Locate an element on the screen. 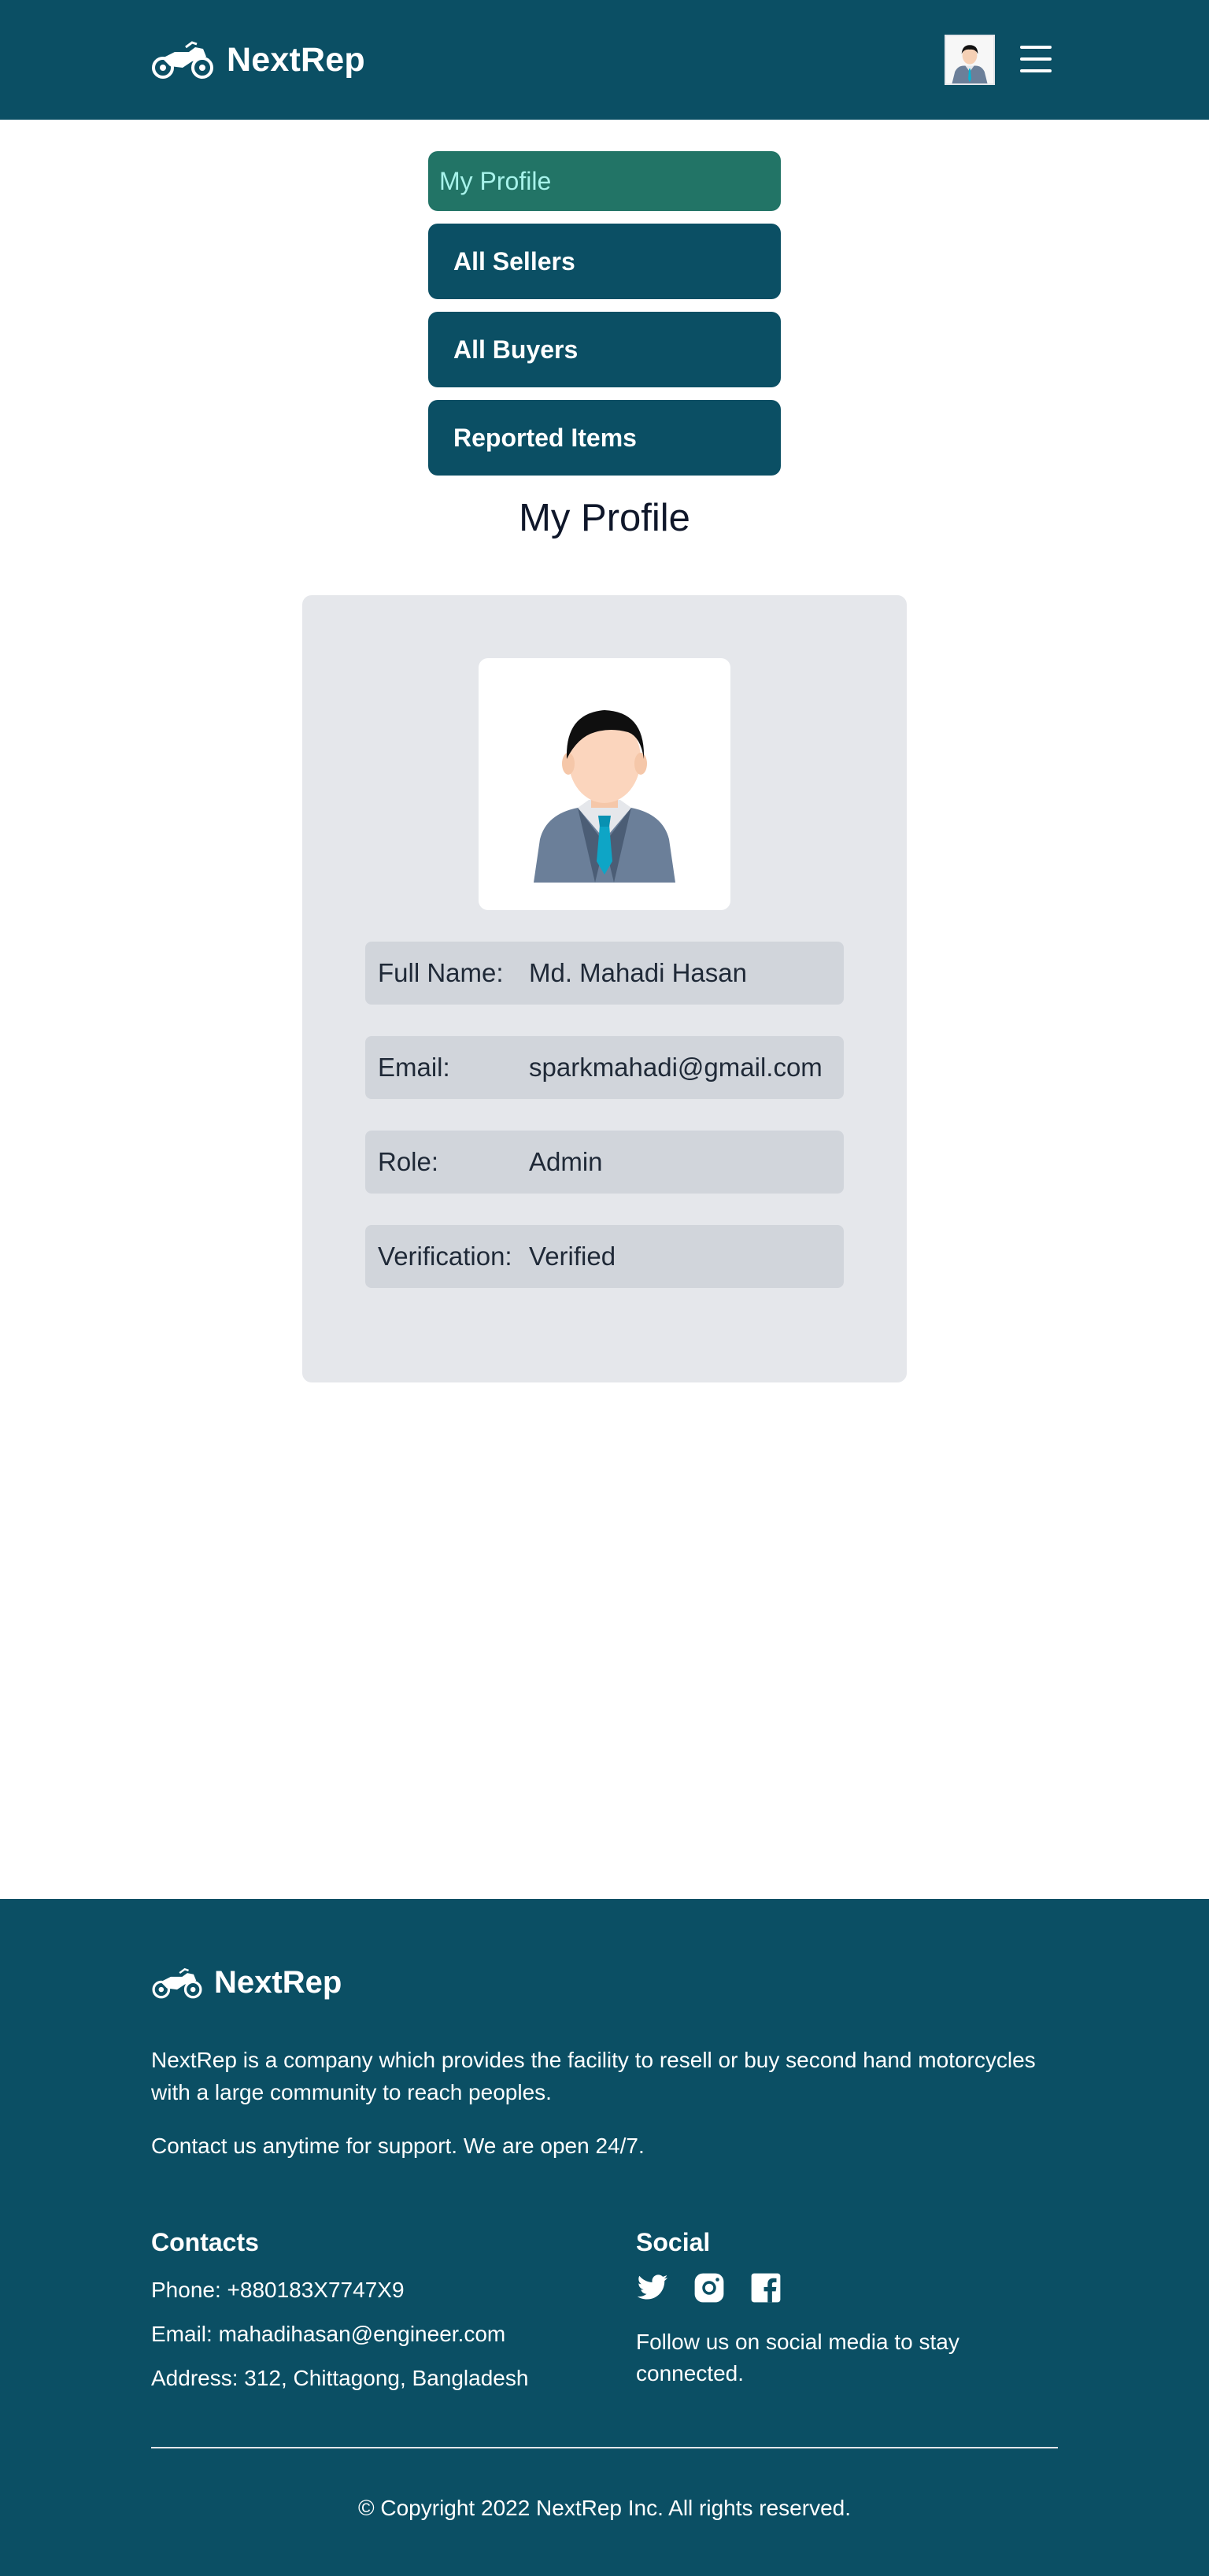 The height and width of the screenshot is (2576, 1209). contacts-title: Contacts is located at coordinates (205, 2242).